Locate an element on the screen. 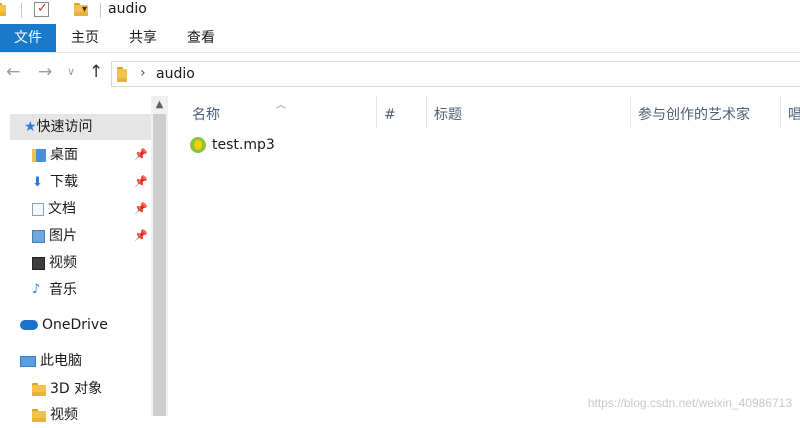 The image size is (800, 428). cloud-icon is located at coordinates (29, 325).